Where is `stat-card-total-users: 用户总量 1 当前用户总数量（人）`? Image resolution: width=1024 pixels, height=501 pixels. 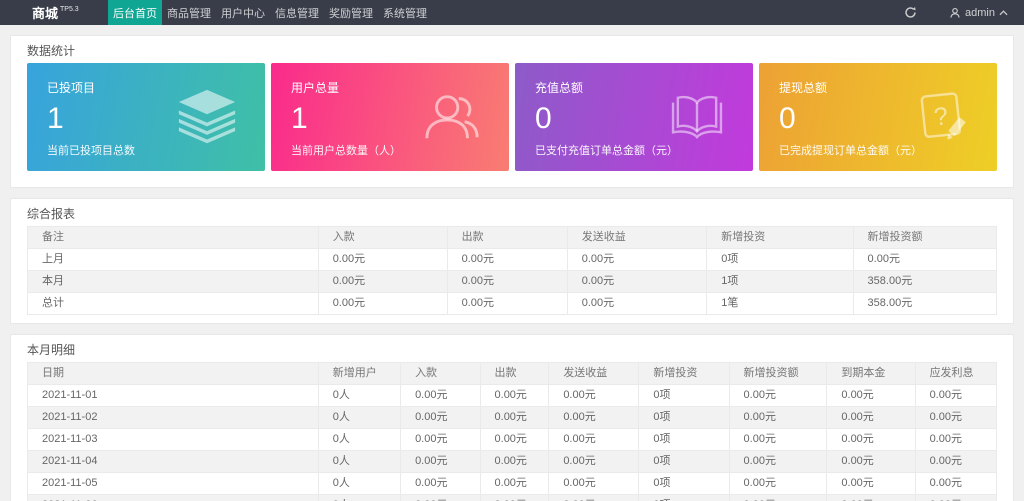
stat-card-total-users: 用户总量 1 当前用户总数量（人） is located at coordinates (390, 117).